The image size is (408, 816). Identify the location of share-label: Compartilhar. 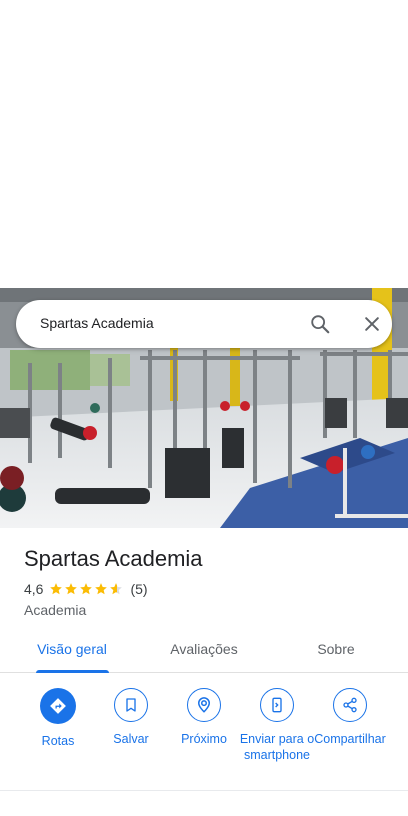
(350, 739).